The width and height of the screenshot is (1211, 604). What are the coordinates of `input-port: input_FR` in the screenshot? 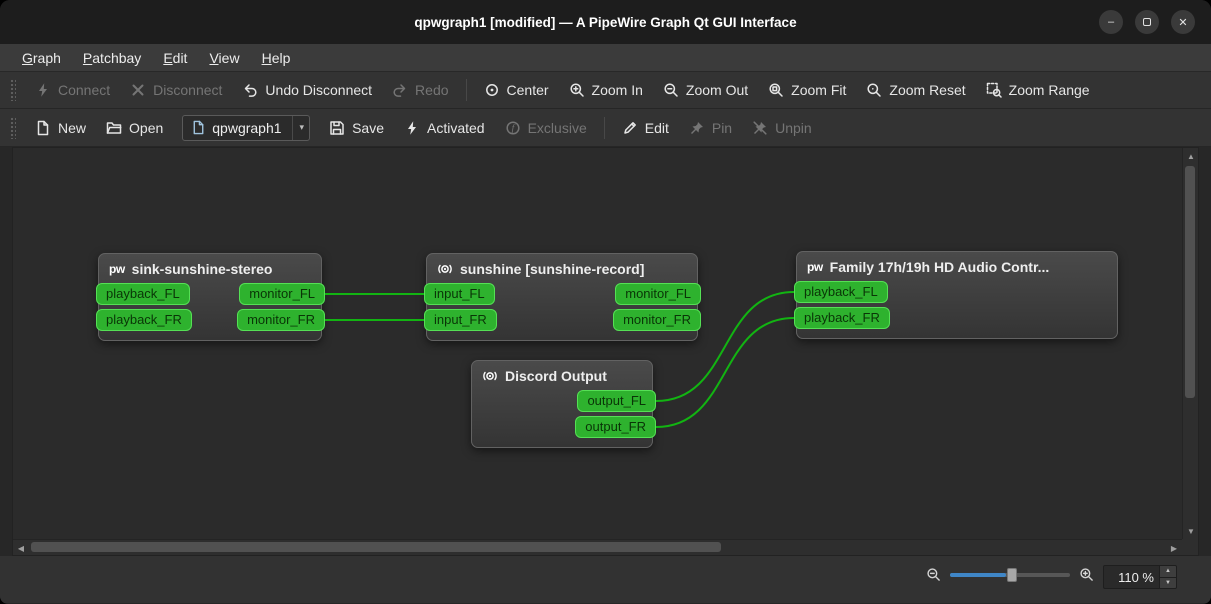 It's located at (460, 320).